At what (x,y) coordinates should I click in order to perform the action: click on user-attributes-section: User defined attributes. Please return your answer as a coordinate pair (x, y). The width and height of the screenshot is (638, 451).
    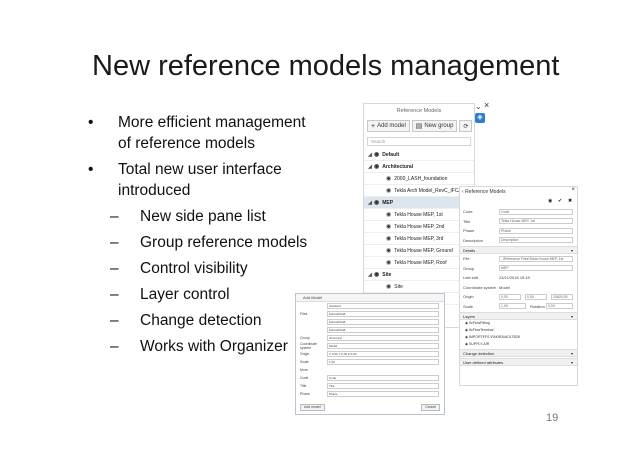
    Looking at the image, I should click on (518, 362).